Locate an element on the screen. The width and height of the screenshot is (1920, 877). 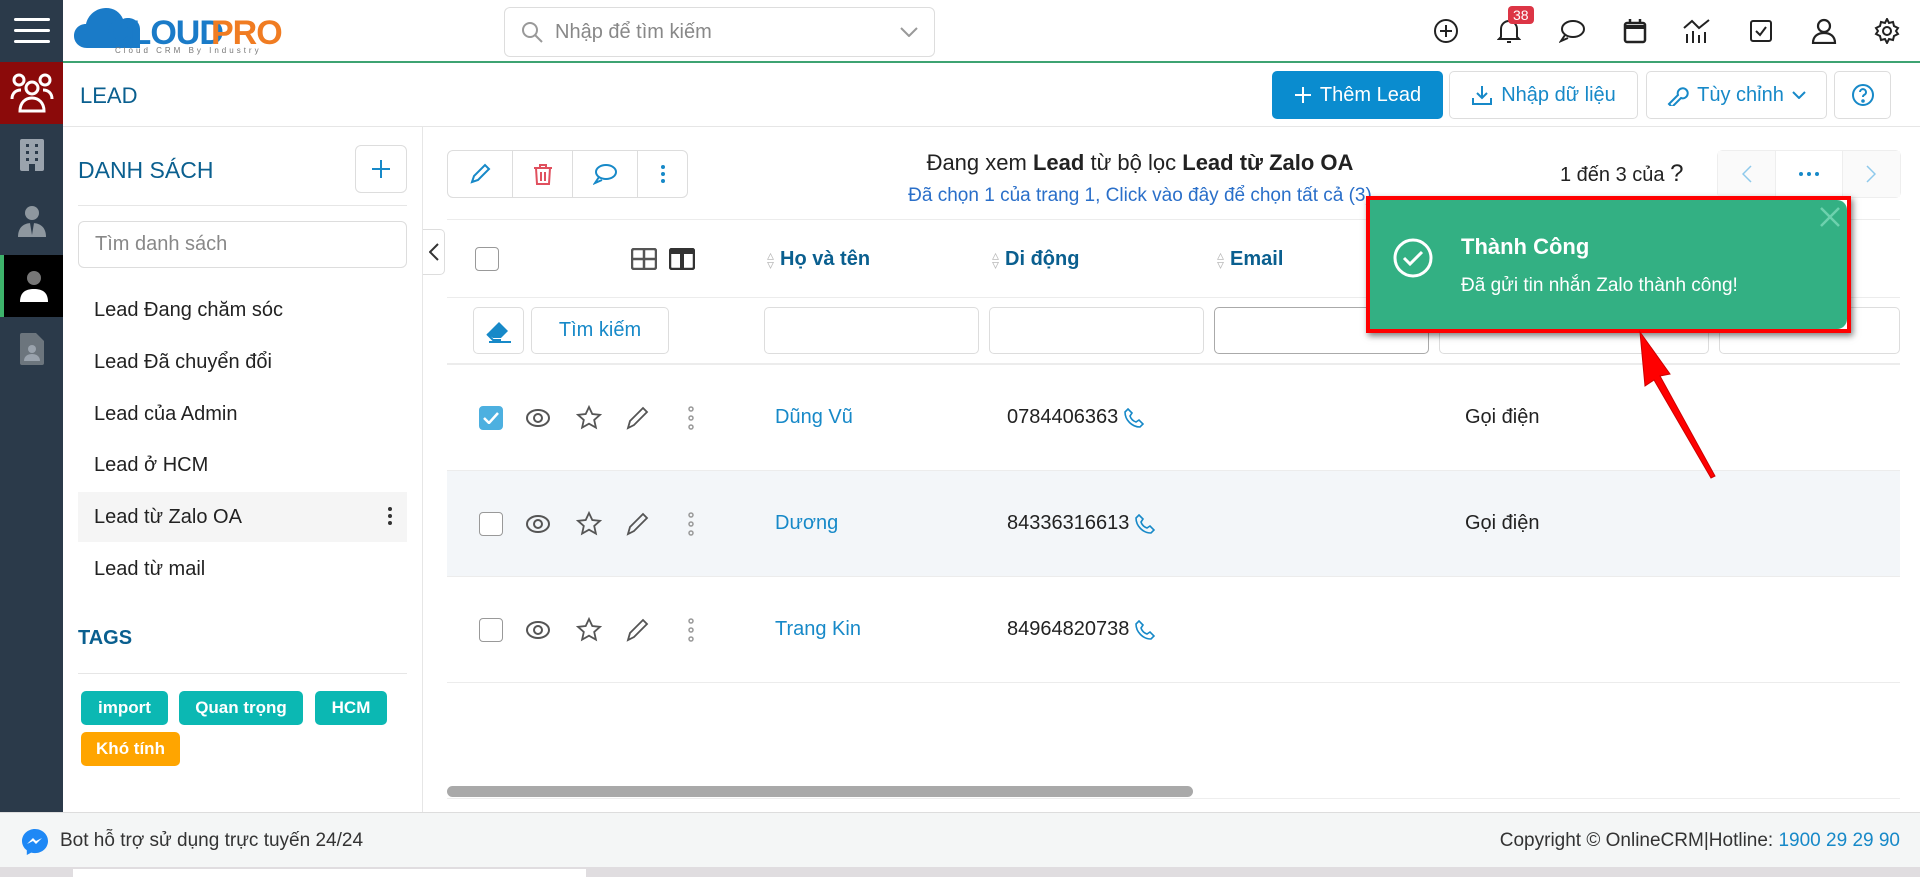
table-row: Trang Kin 84964820738 is located at coordinates (1173, 630).